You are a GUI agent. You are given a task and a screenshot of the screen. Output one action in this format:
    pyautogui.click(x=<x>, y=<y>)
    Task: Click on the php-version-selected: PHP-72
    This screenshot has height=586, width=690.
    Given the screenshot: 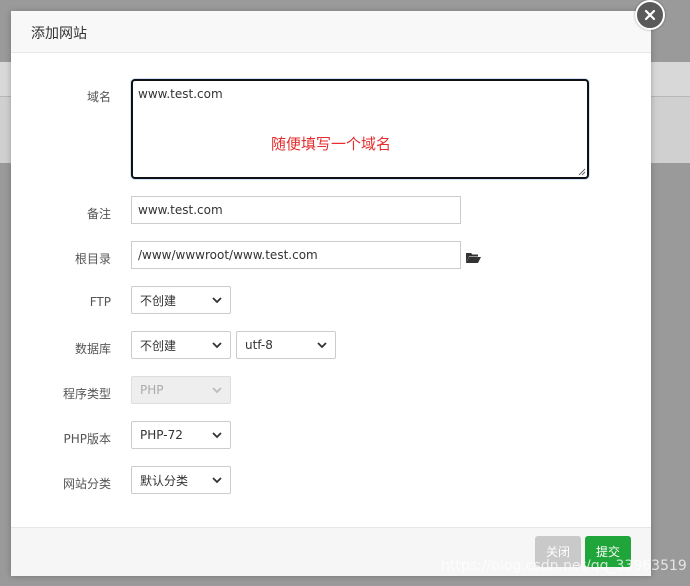 What is the action you would take?
    pyautogui.click(x=161, y=435)
    